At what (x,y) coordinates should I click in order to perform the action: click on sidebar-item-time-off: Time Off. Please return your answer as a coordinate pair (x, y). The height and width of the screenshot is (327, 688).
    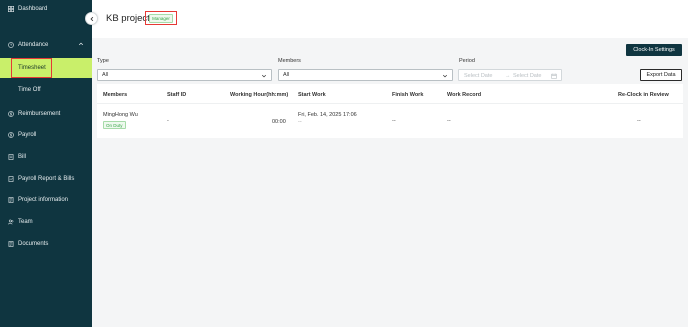
    Looking at the image, I should click on (46, 90).